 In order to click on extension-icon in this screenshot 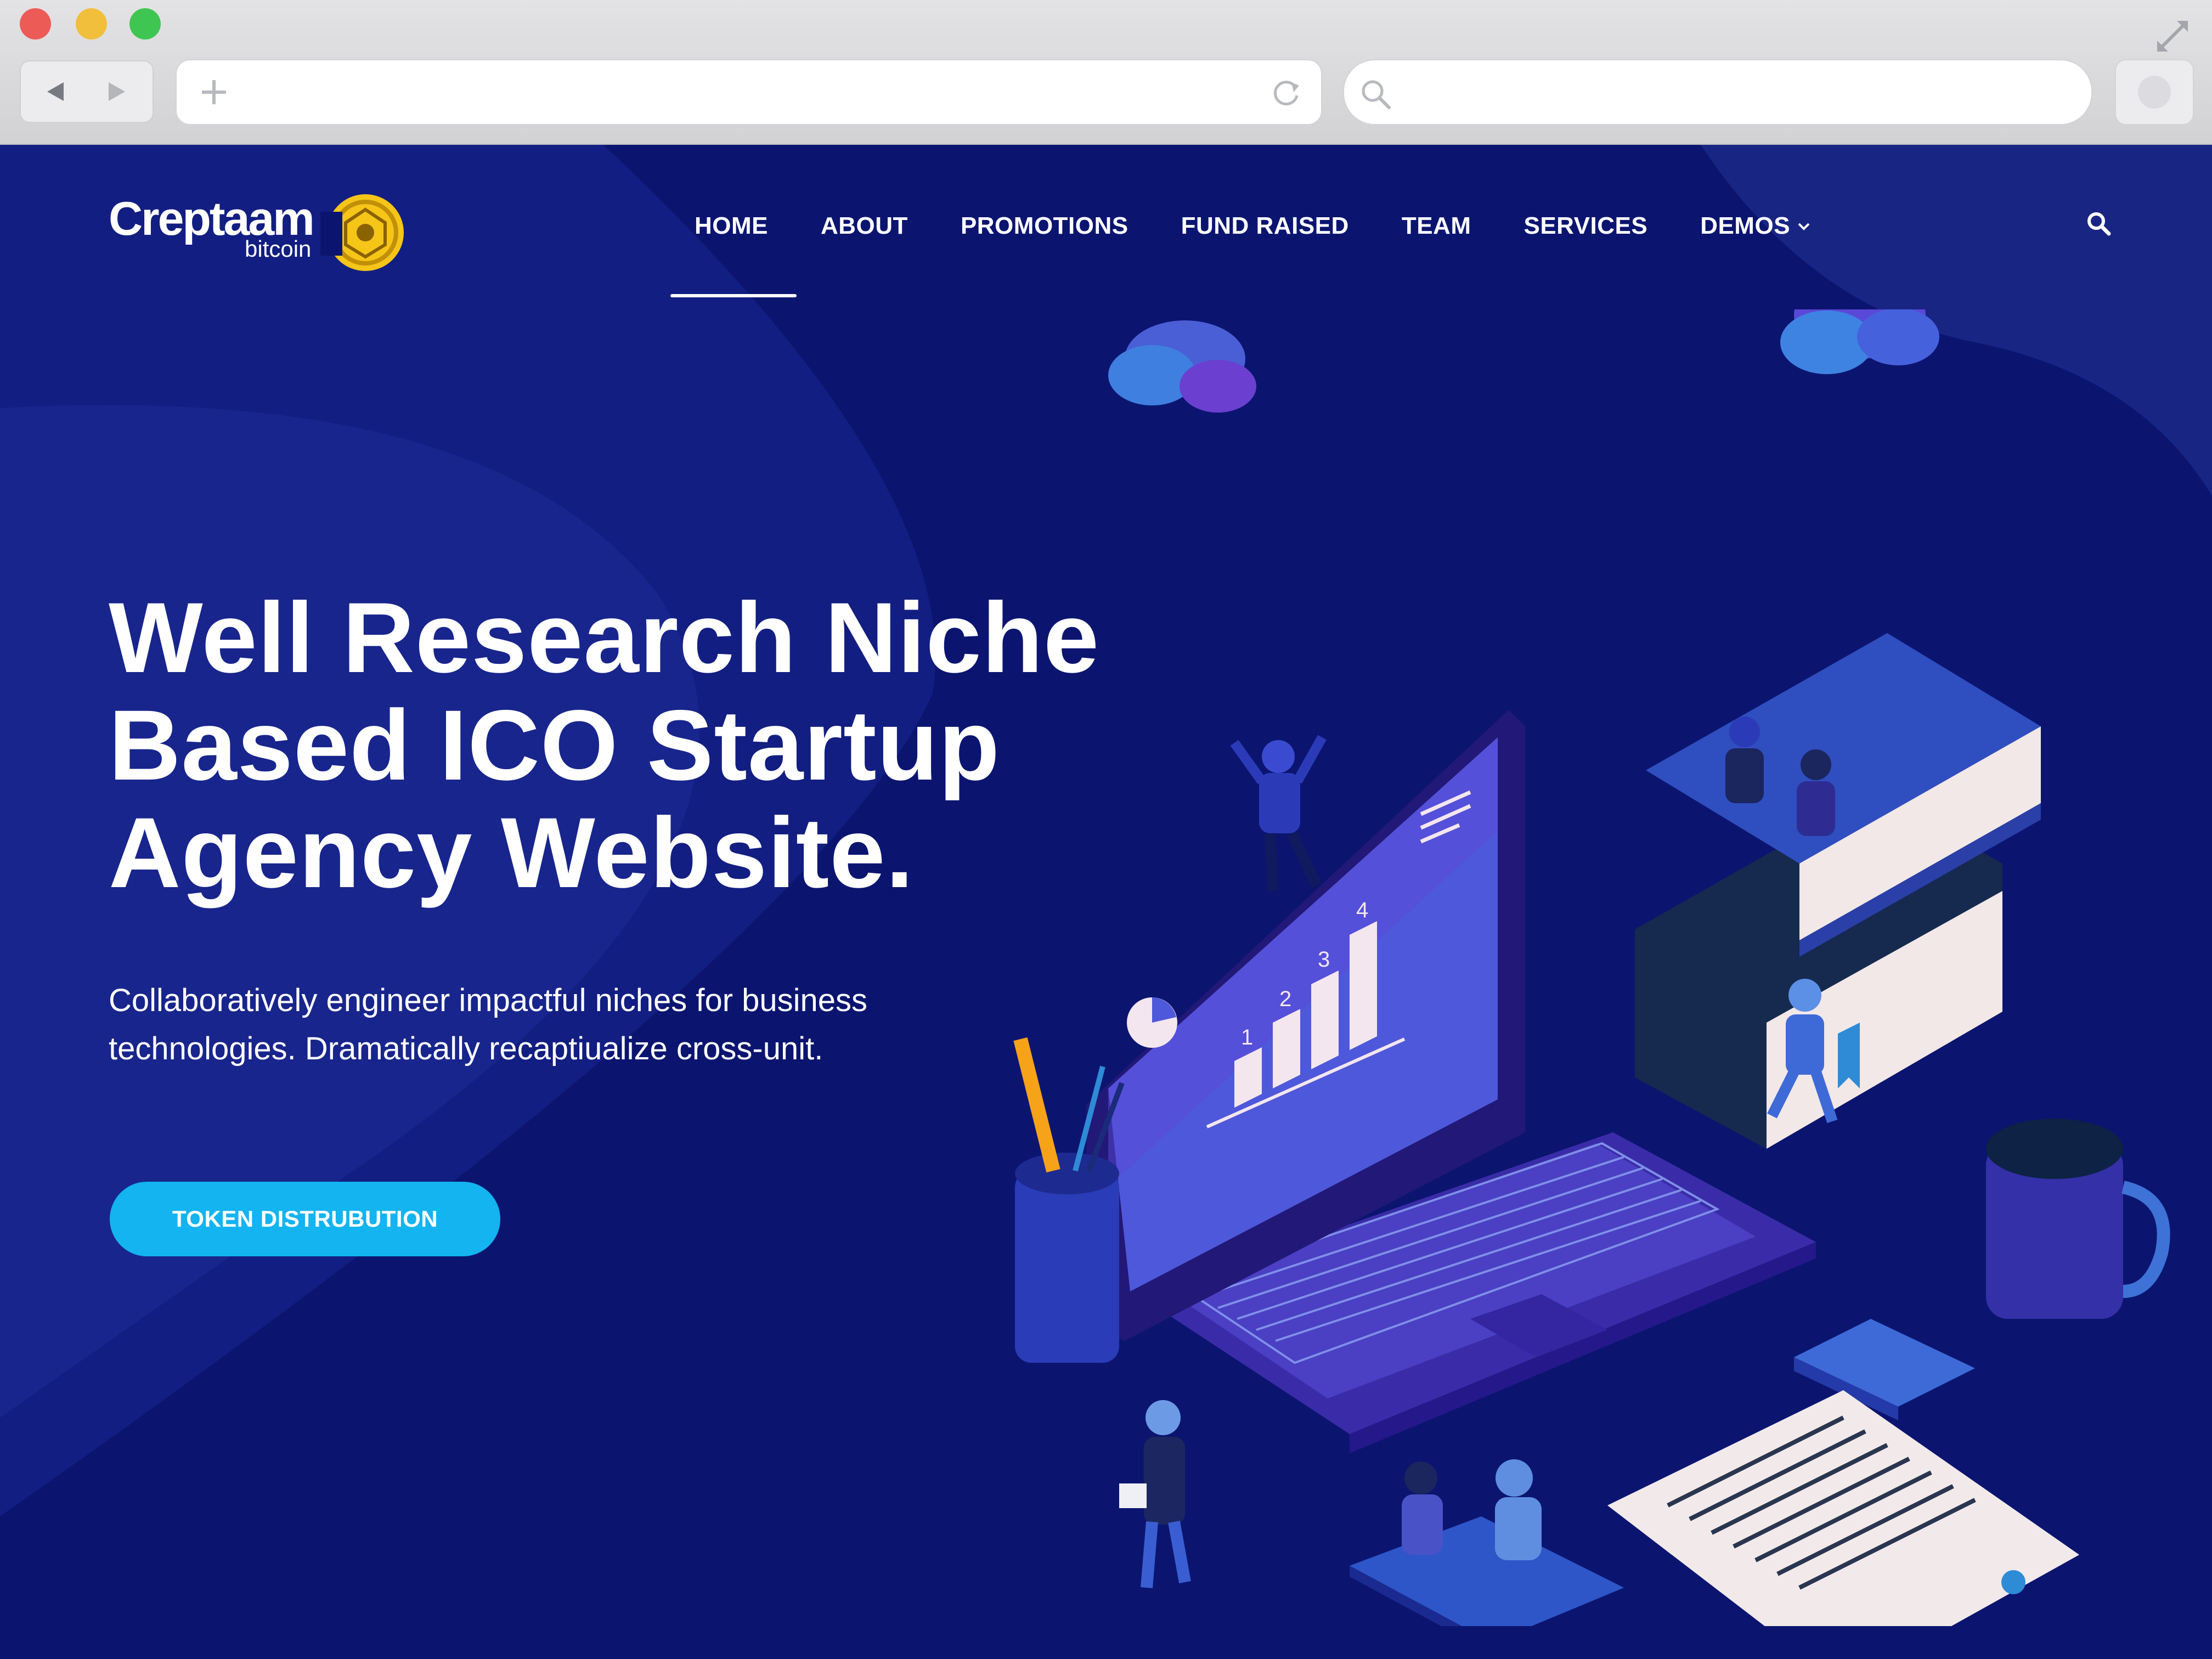, I will do `click(2154, 93)`.